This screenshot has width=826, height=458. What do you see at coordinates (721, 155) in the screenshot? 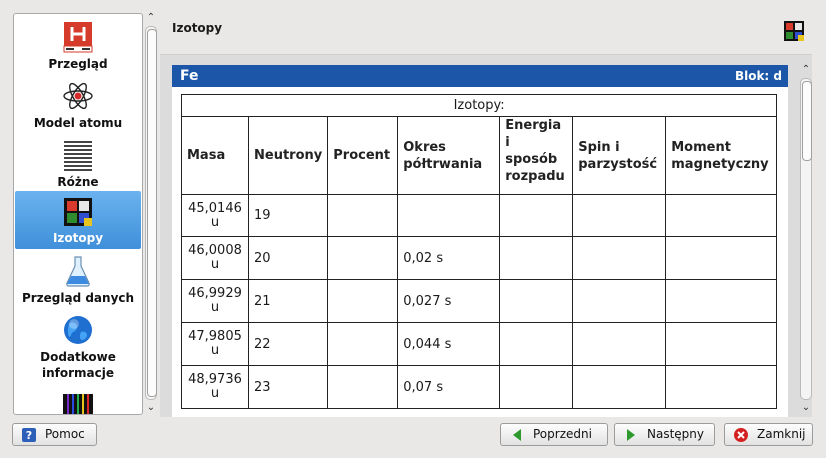
I see `col-moment: Moment magnetyczny` at bounding box center [721, 155].